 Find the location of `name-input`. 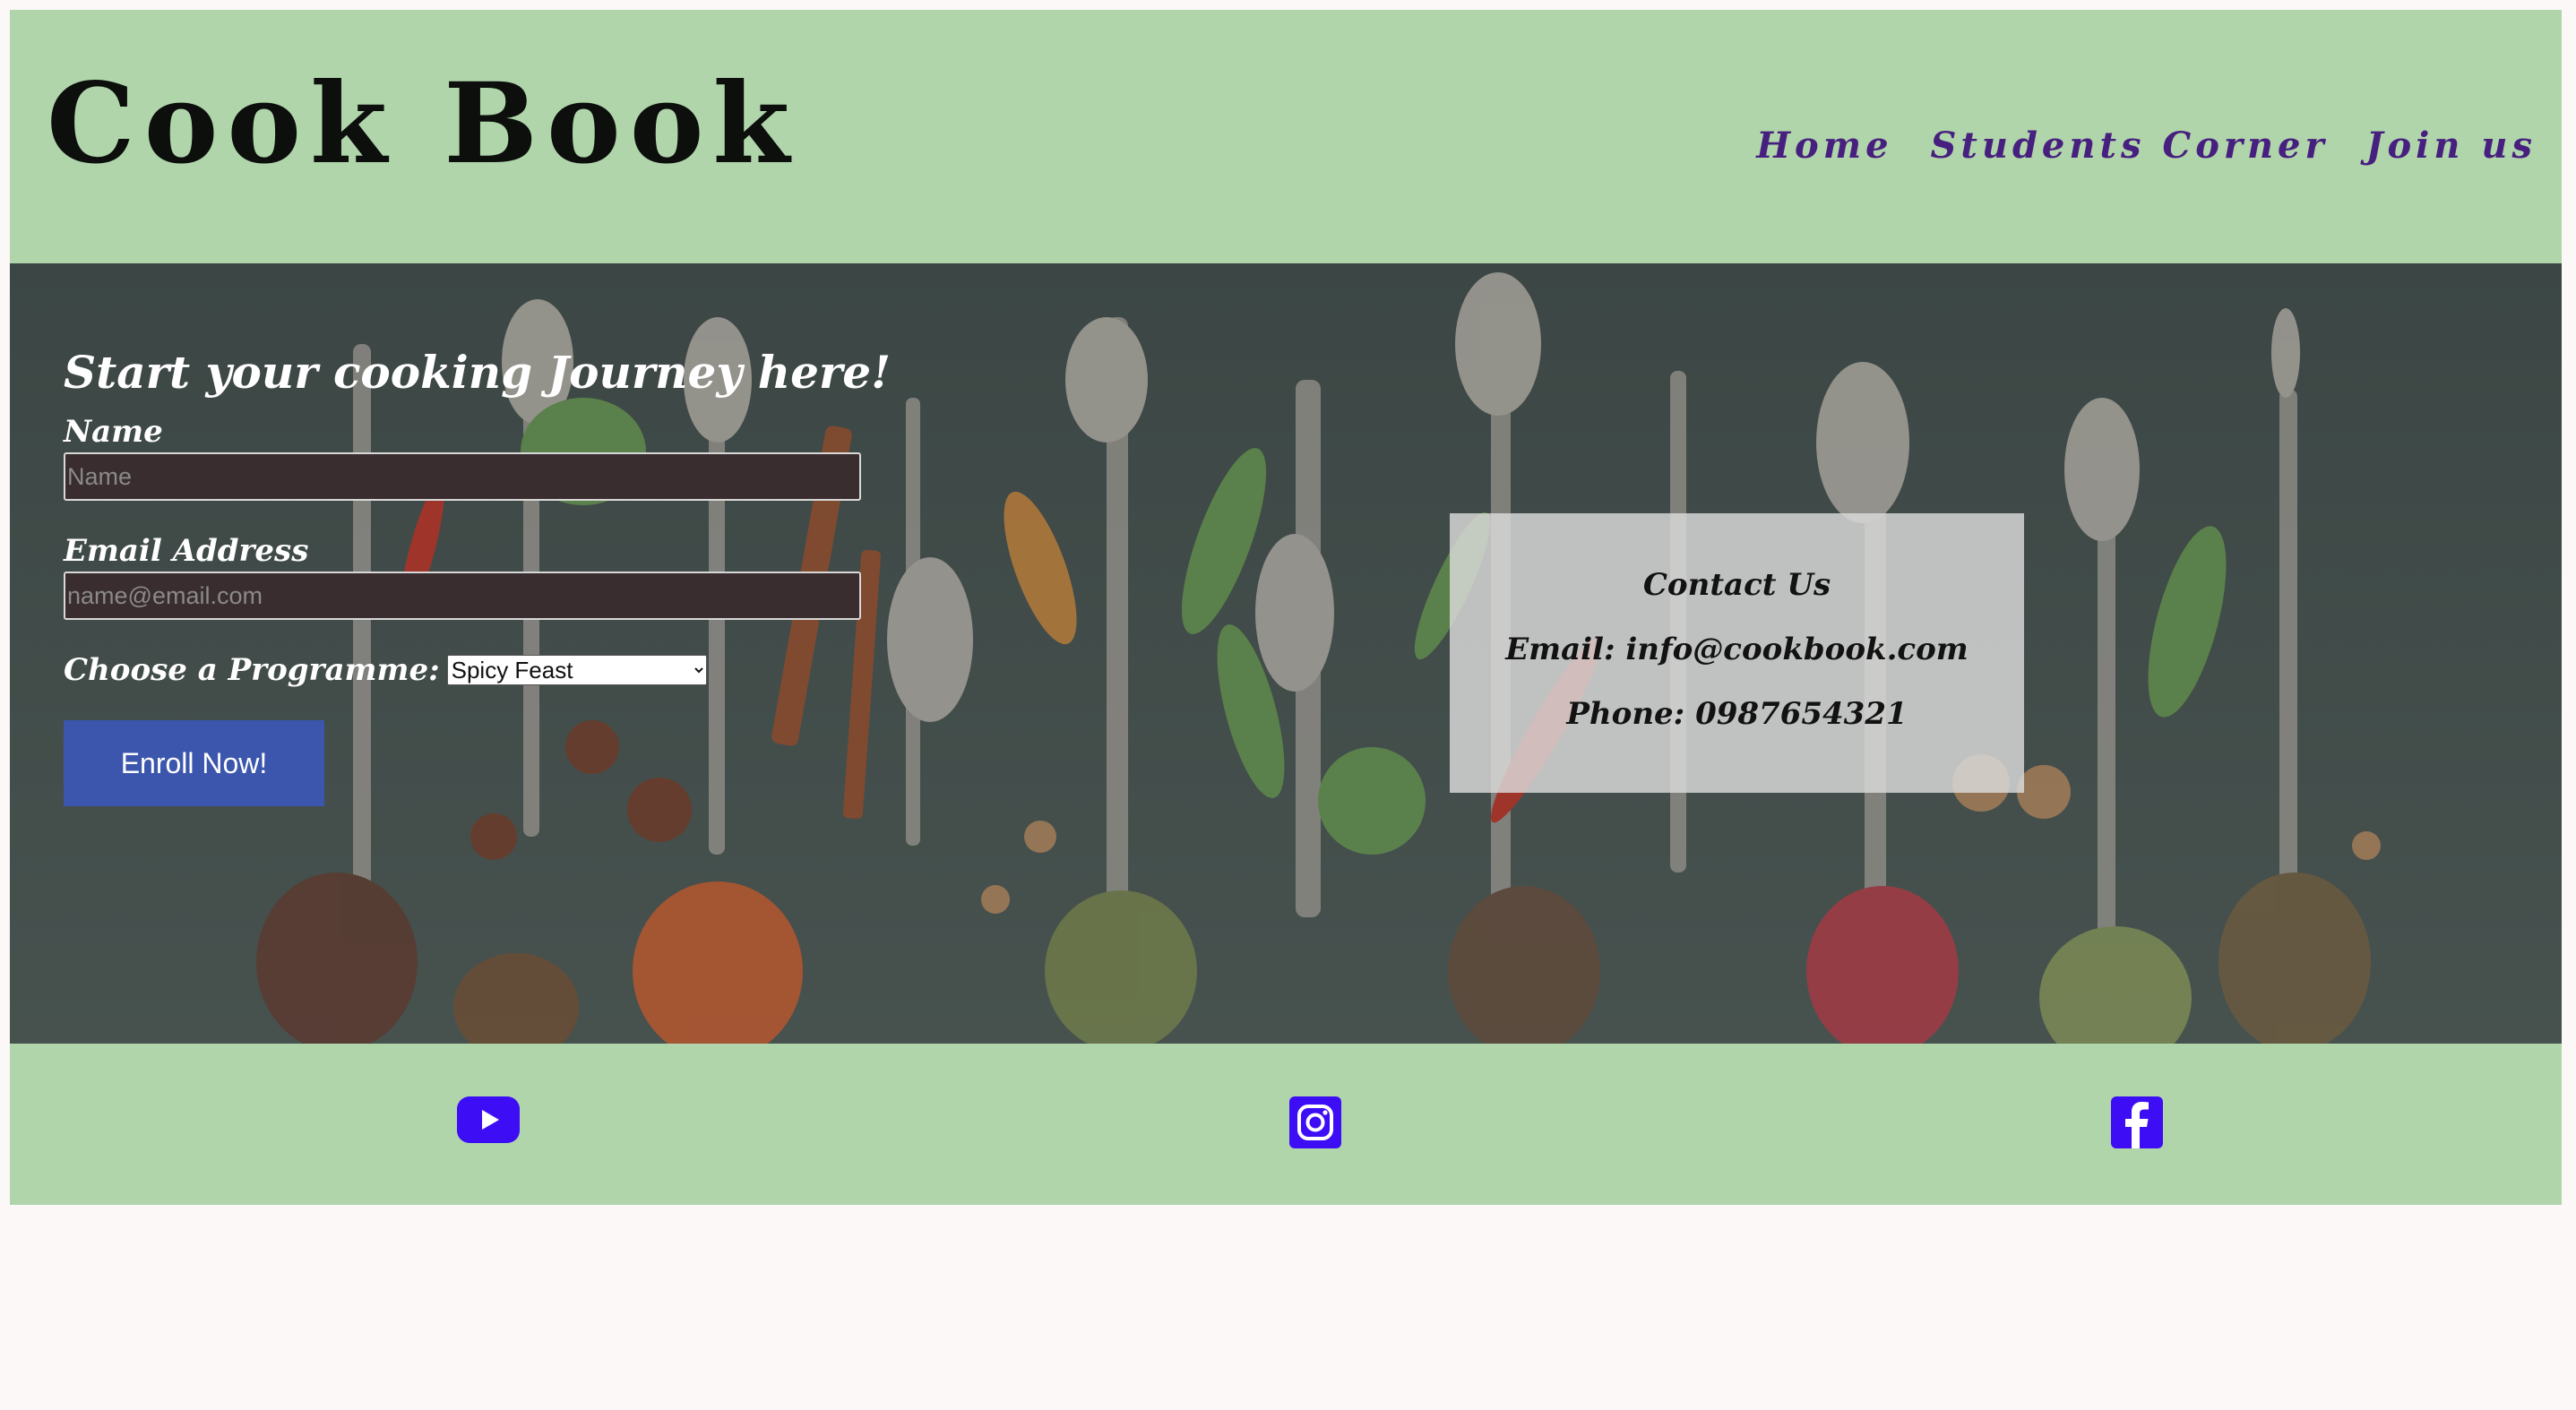

name-input is located at coordinates (463, 476).